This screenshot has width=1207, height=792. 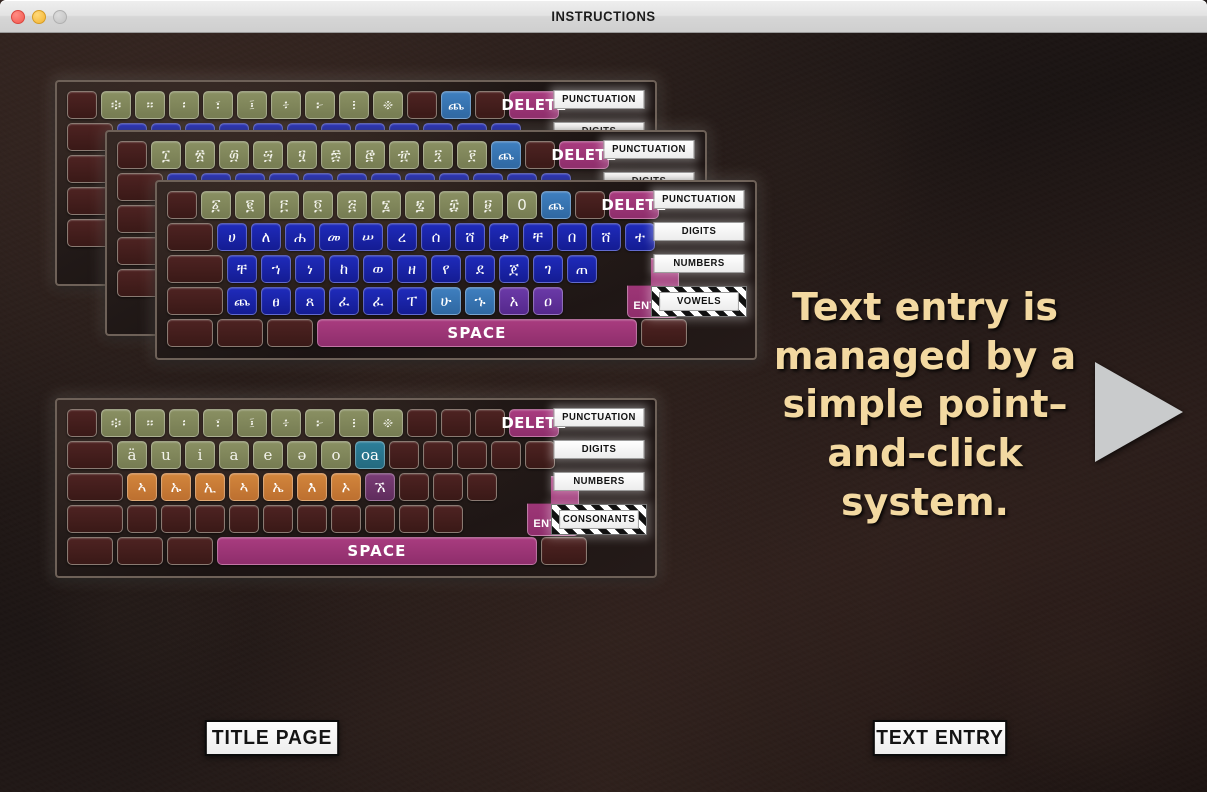 I want to click on key-፫: ፫, so click(x=284, y=205).